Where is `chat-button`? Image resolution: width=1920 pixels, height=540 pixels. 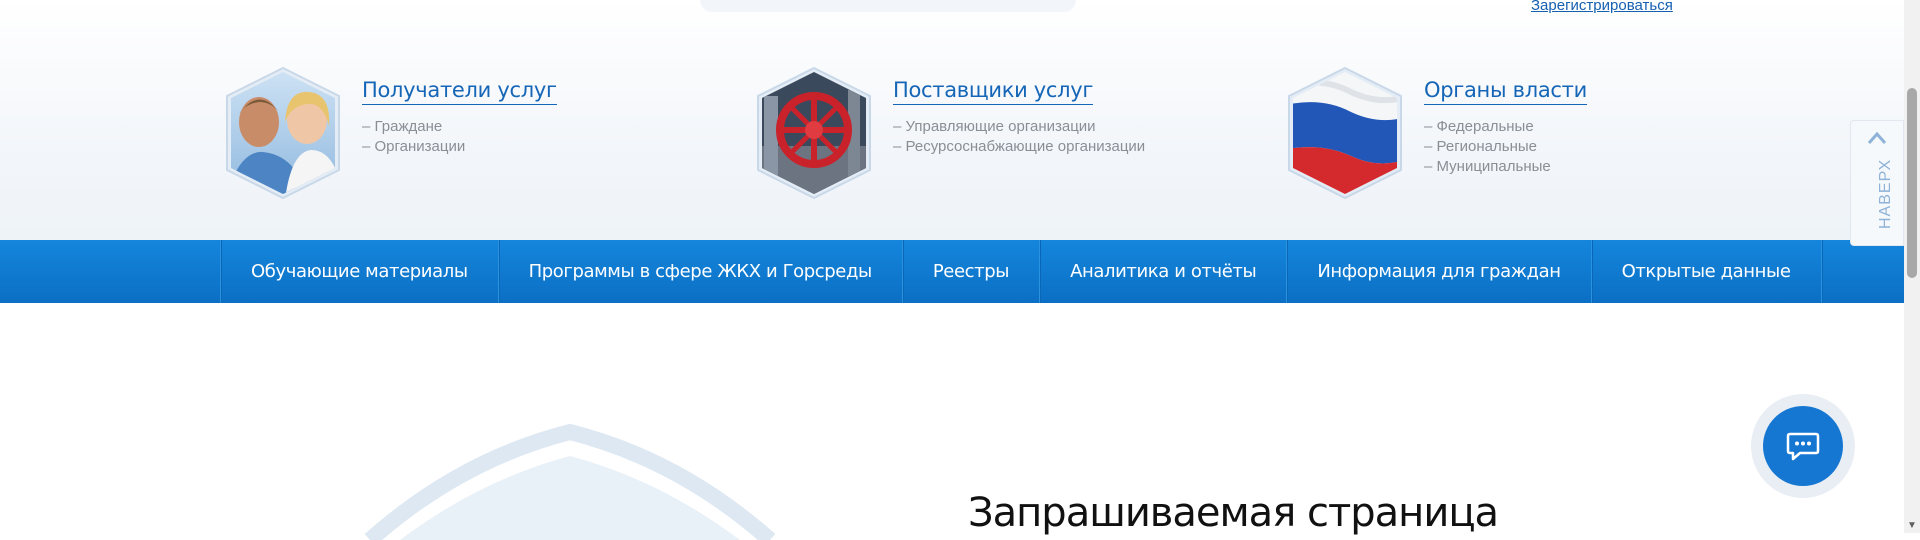 chat-button is located at coordinates (1803, 446).